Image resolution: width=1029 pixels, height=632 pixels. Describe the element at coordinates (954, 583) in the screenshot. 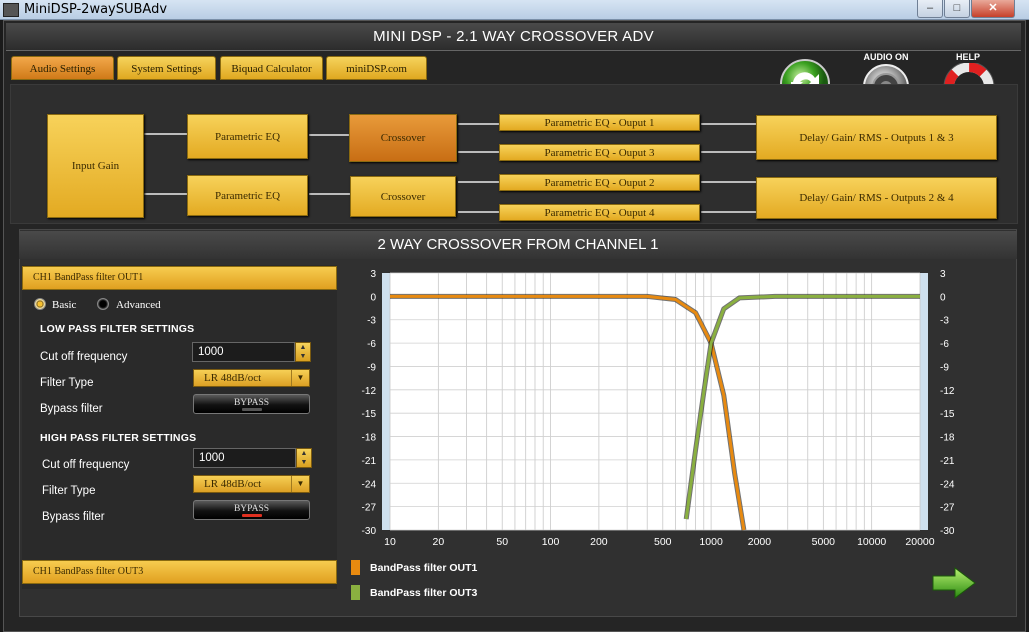

I see `right-arrow-icon` at that location.